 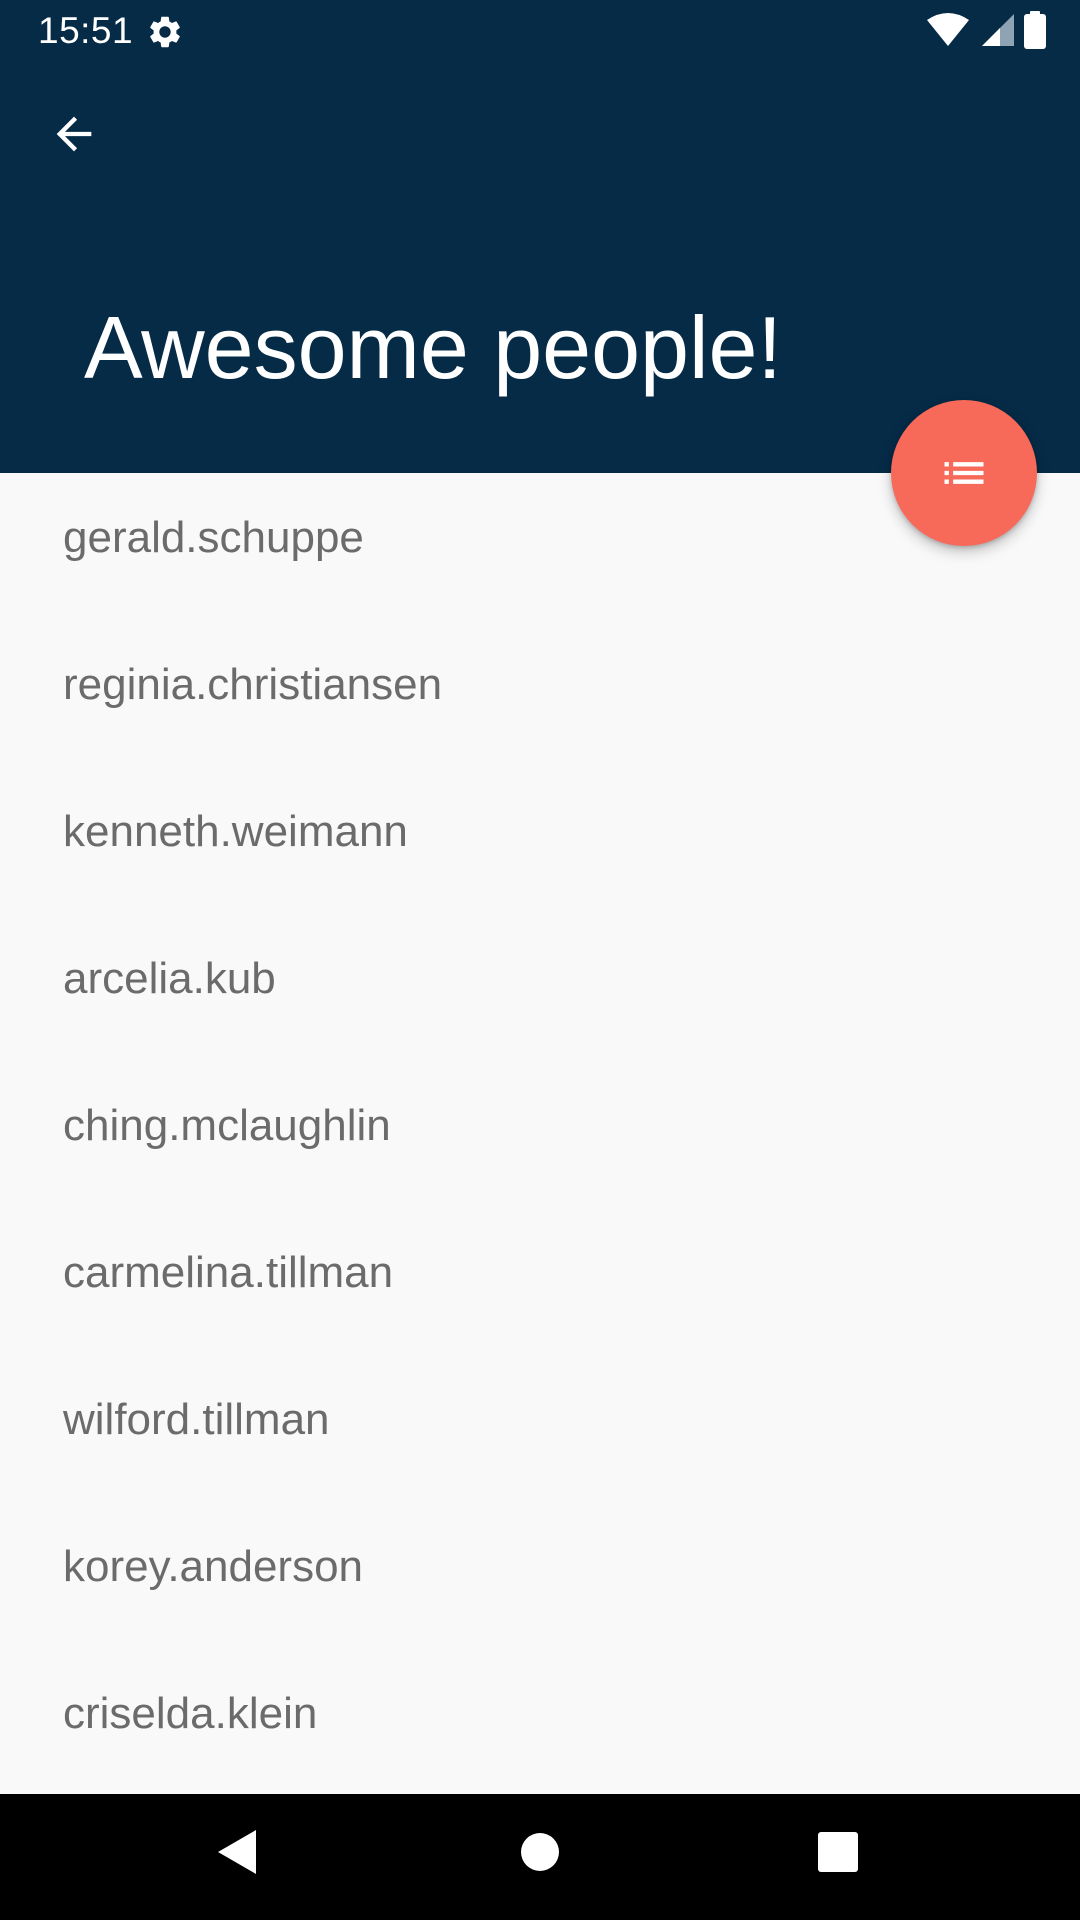 What do you see at coordinates (433, 347) in the screenshot?
I see `page-title: Awesome people!` at bounding box center [433, 347].